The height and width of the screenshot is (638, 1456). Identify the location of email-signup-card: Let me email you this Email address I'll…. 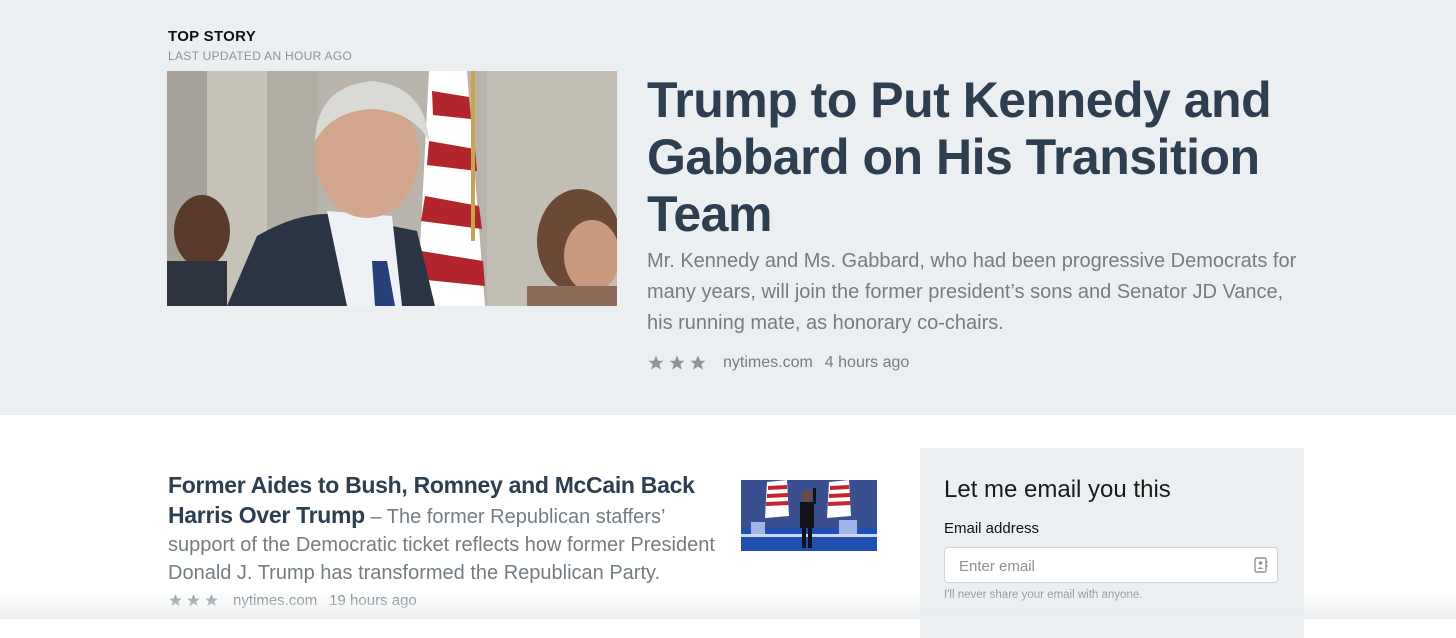
(1112, 543).